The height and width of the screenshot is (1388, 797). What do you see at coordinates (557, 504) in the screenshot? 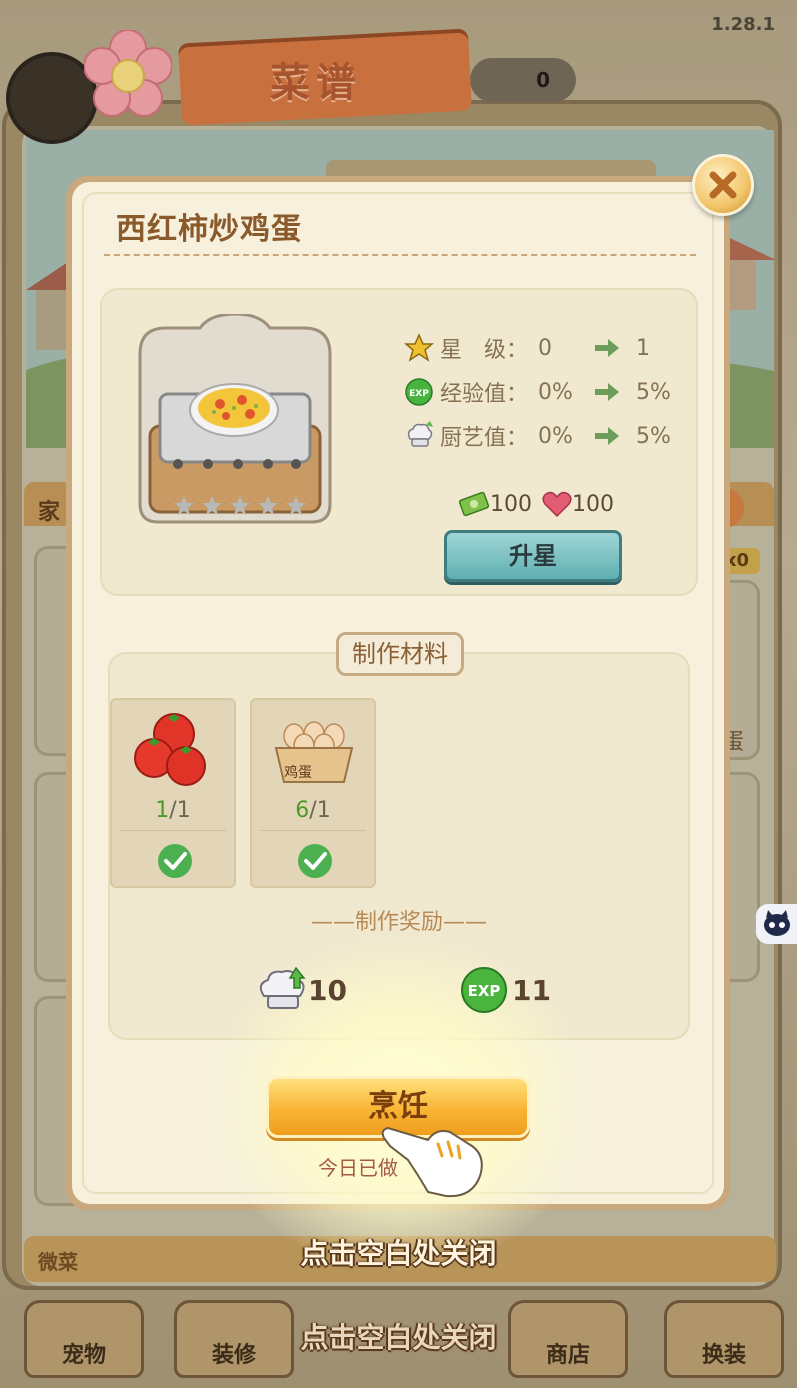
I see `heart-icon` at bounding box center [557, 504].